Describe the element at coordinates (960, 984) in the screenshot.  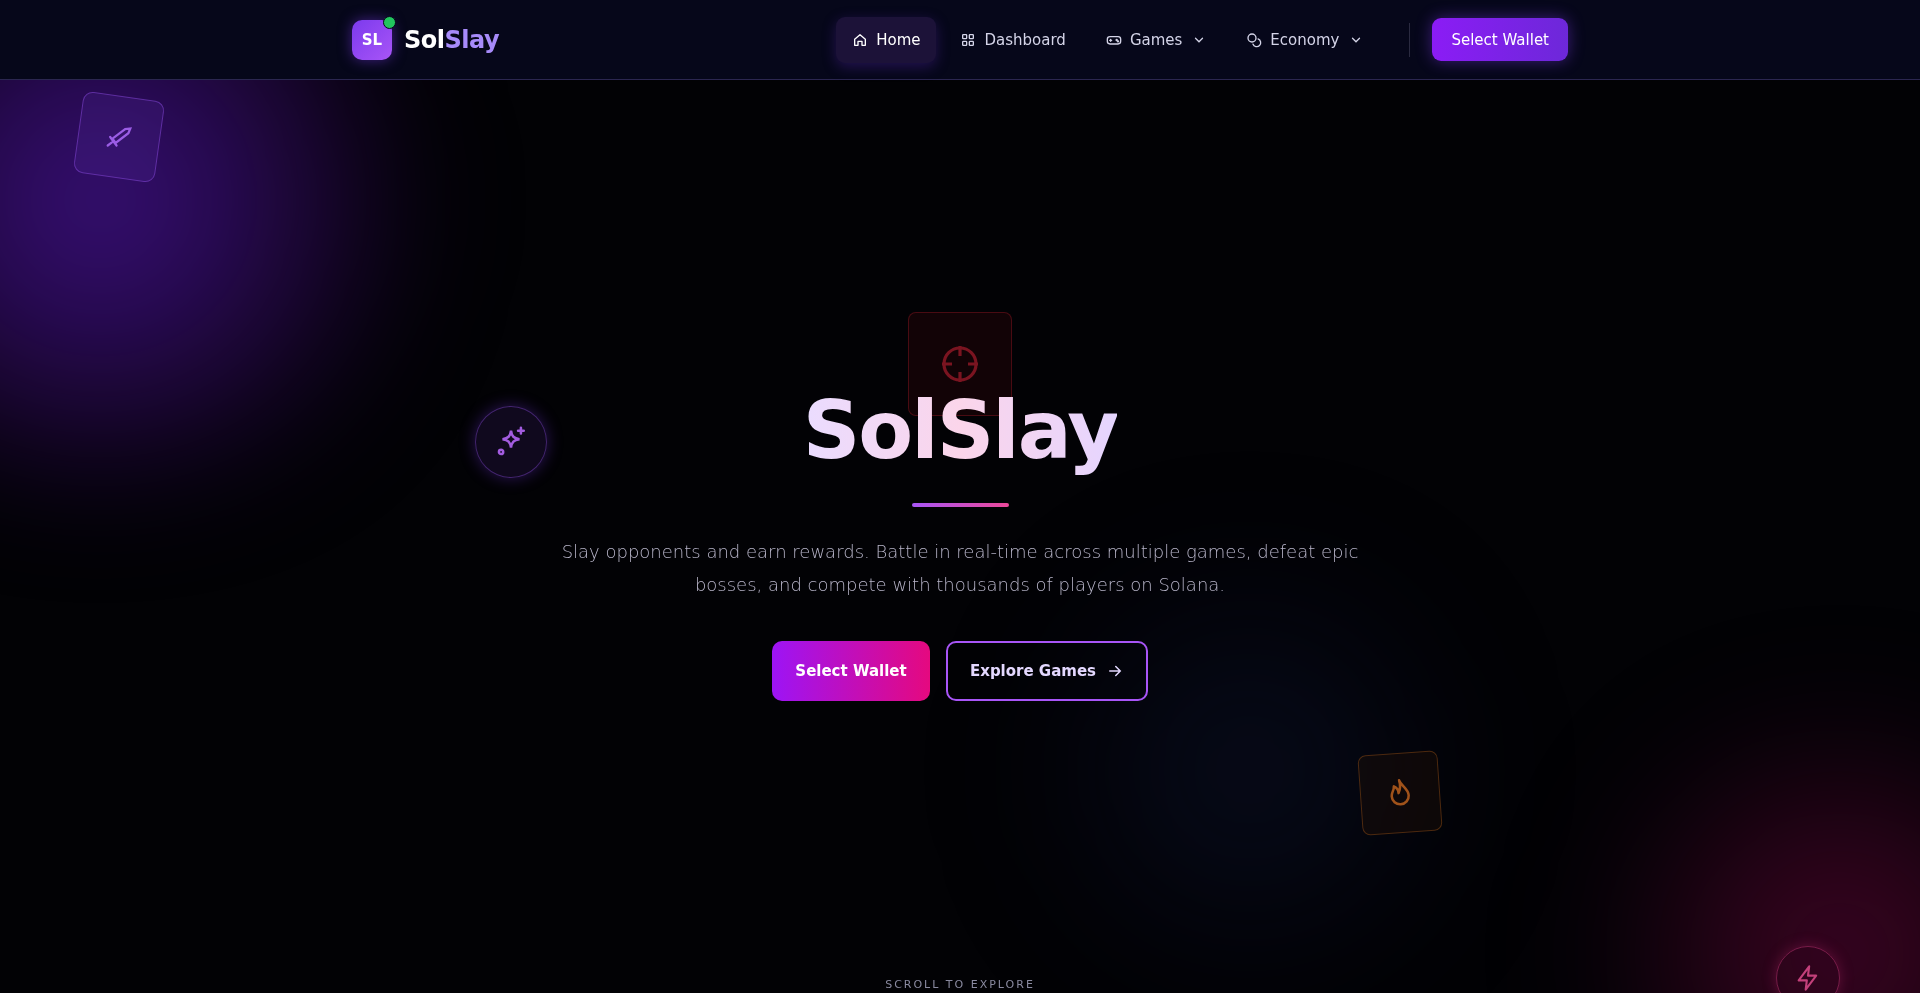
I see `scroll-hint: SCROLL TO EXPLORE` at that location.